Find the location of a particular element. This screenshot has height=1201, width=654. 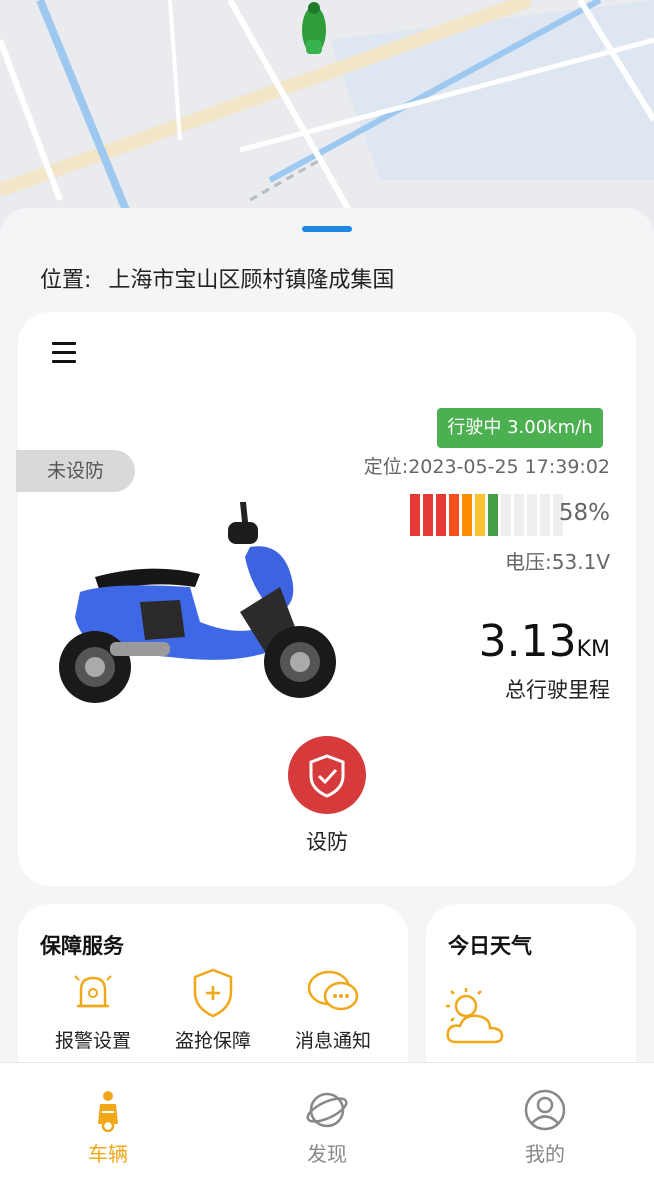

mileage-number: 3.13 is located at coordinates (527, 641).